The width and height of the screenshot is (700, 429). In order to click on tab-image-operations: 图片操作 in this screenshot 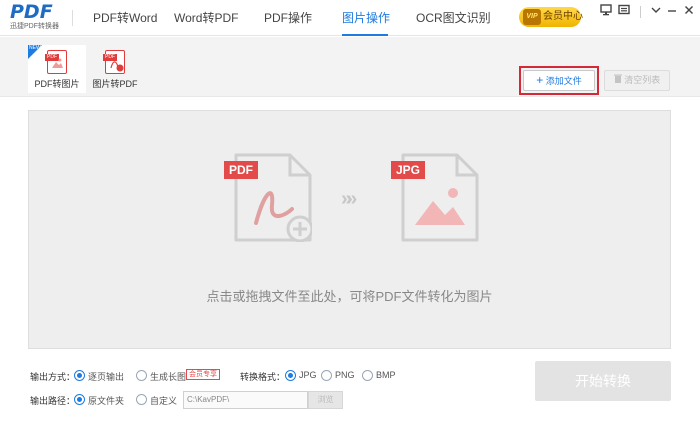, I will do `click(366, 18)`.